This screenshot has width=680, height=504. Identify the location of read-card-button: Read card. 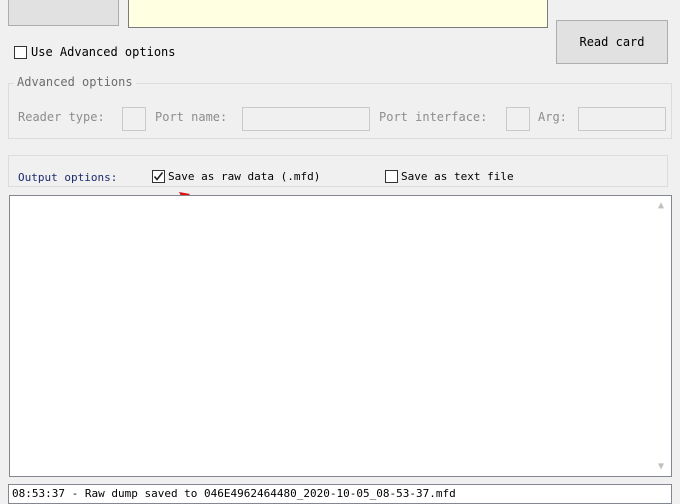
(612, 42).